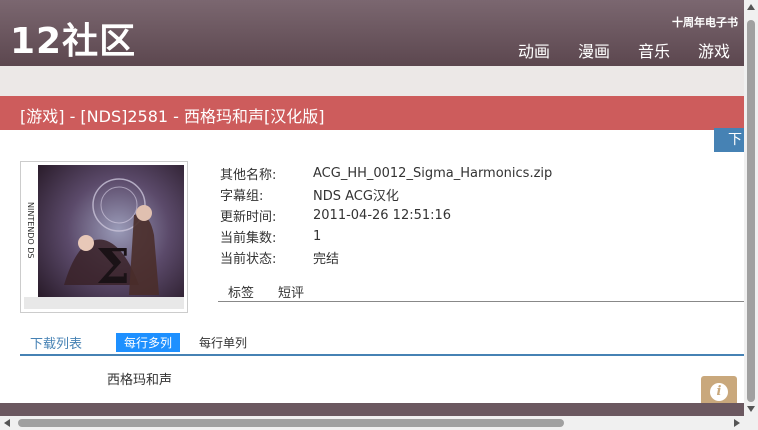 Image resolution: width=758 pixels, height=430 pixels. Describe the element at coordinates (382, 344) in the screenshot. I see `download-list-header: 下载列表 每行多列 每行单列` at that location.